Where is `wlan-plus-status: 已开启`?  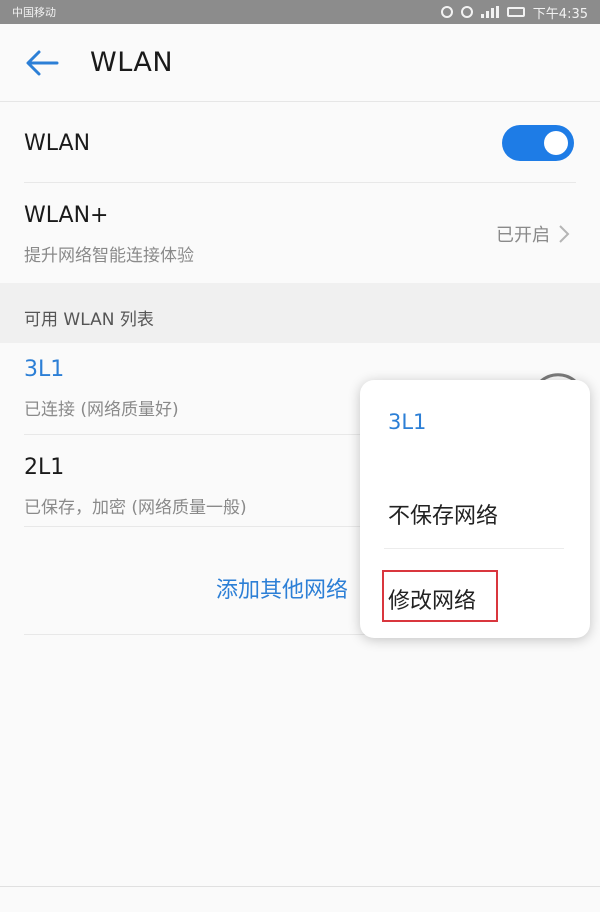 wlan-plus-status: 已开启 is located at coordinates (523, 235).